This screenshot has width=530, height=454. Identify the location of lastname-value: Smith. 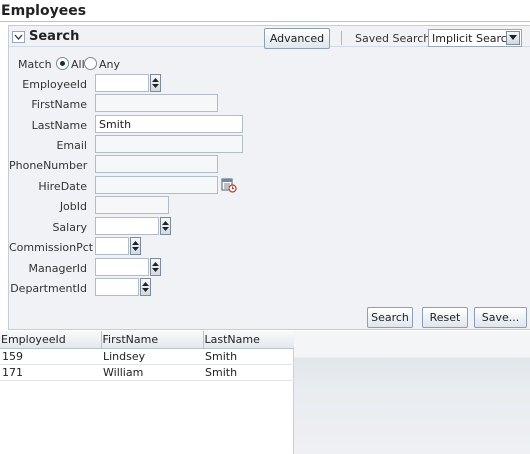
(115, 124).